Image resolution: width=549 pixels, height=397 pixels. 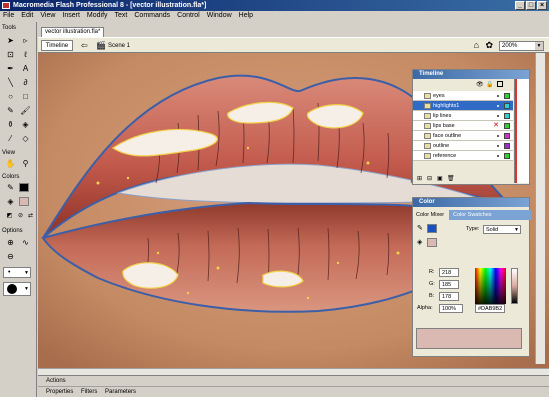 I want to click on b-input: 178, so click(x=449, y=296).